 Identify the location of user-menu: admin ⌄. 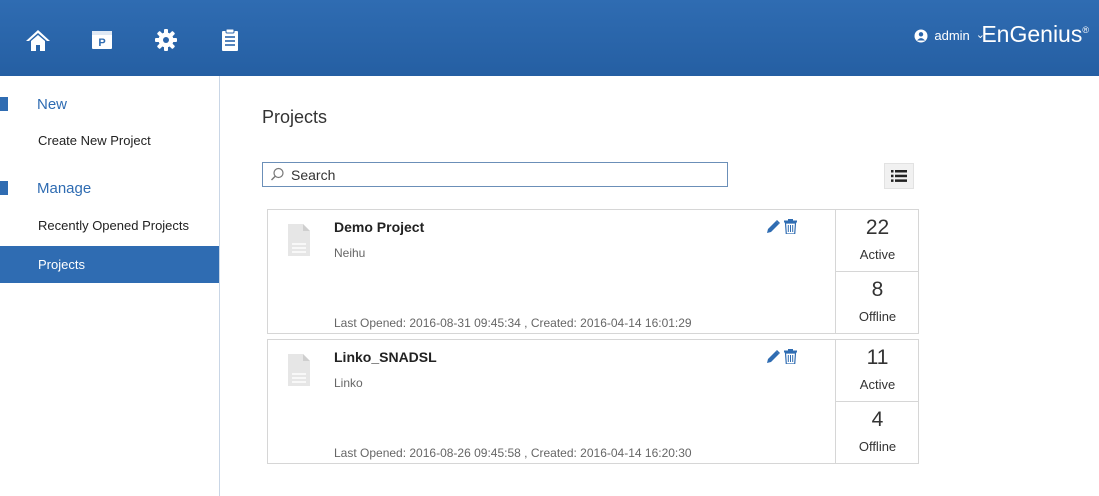
(949, 35).